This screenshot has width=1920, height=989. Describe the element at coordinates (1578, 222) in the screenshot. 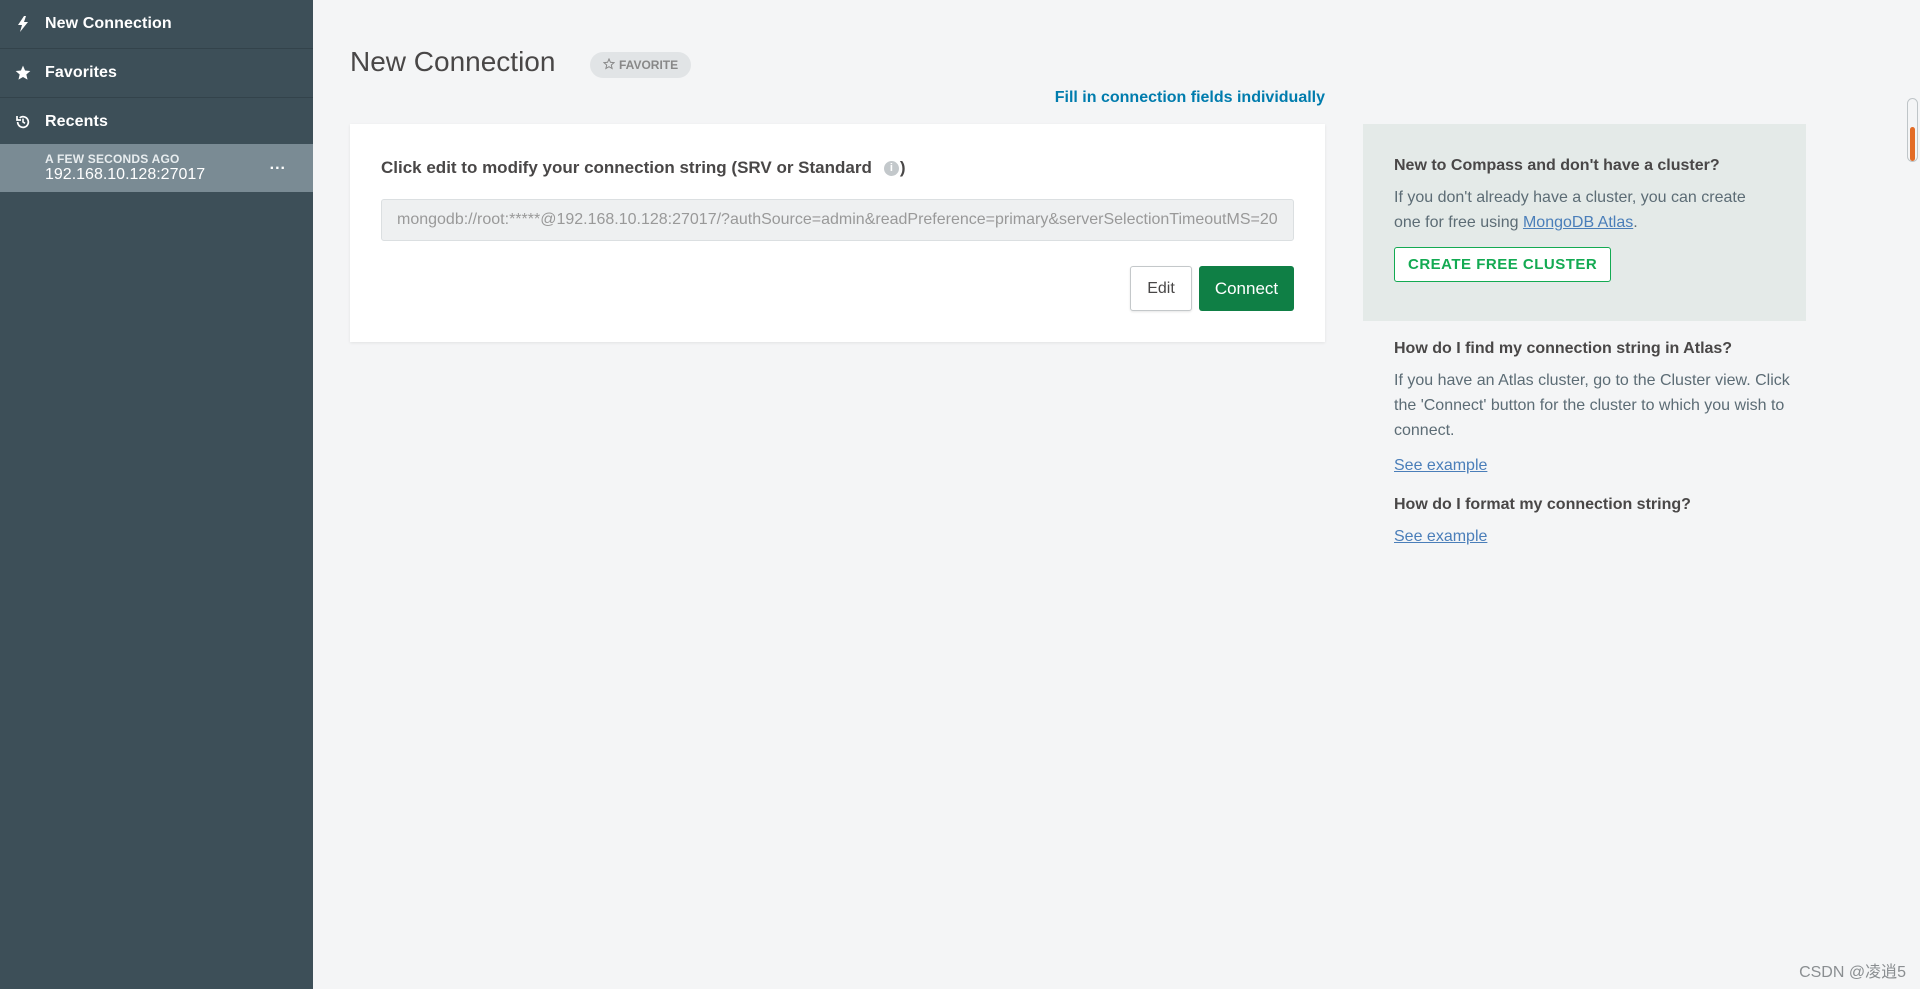

I see `mongodb-atlas-link: MongoDB Atlas` at that location.